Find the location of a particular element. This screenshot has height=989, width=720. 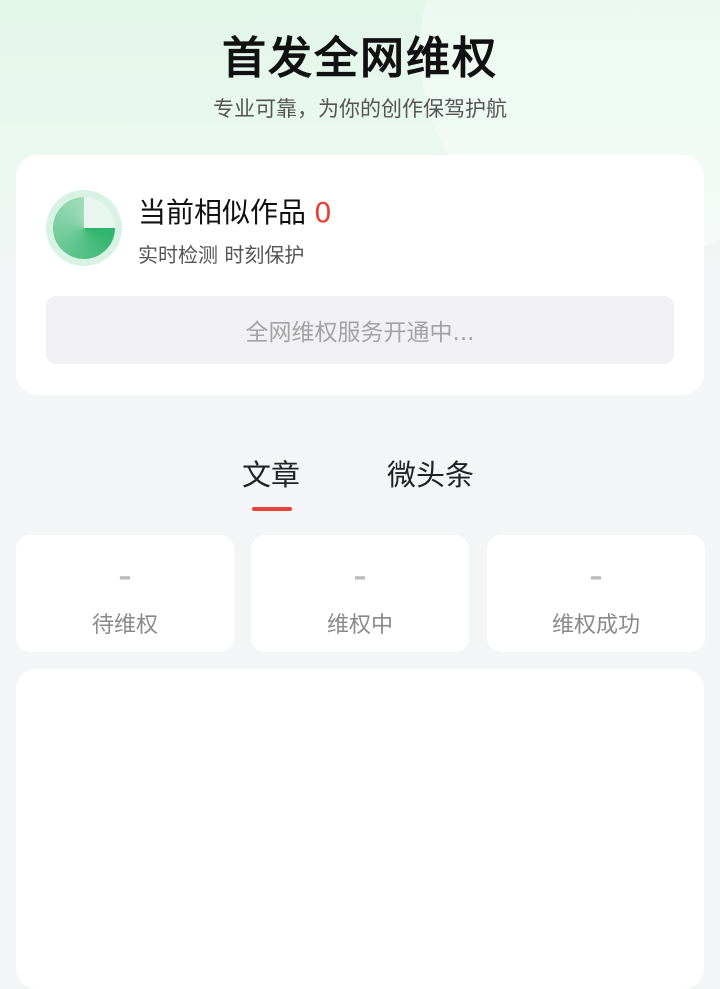

stat-pending: – 待维权 is located at coordinates (125, 593).